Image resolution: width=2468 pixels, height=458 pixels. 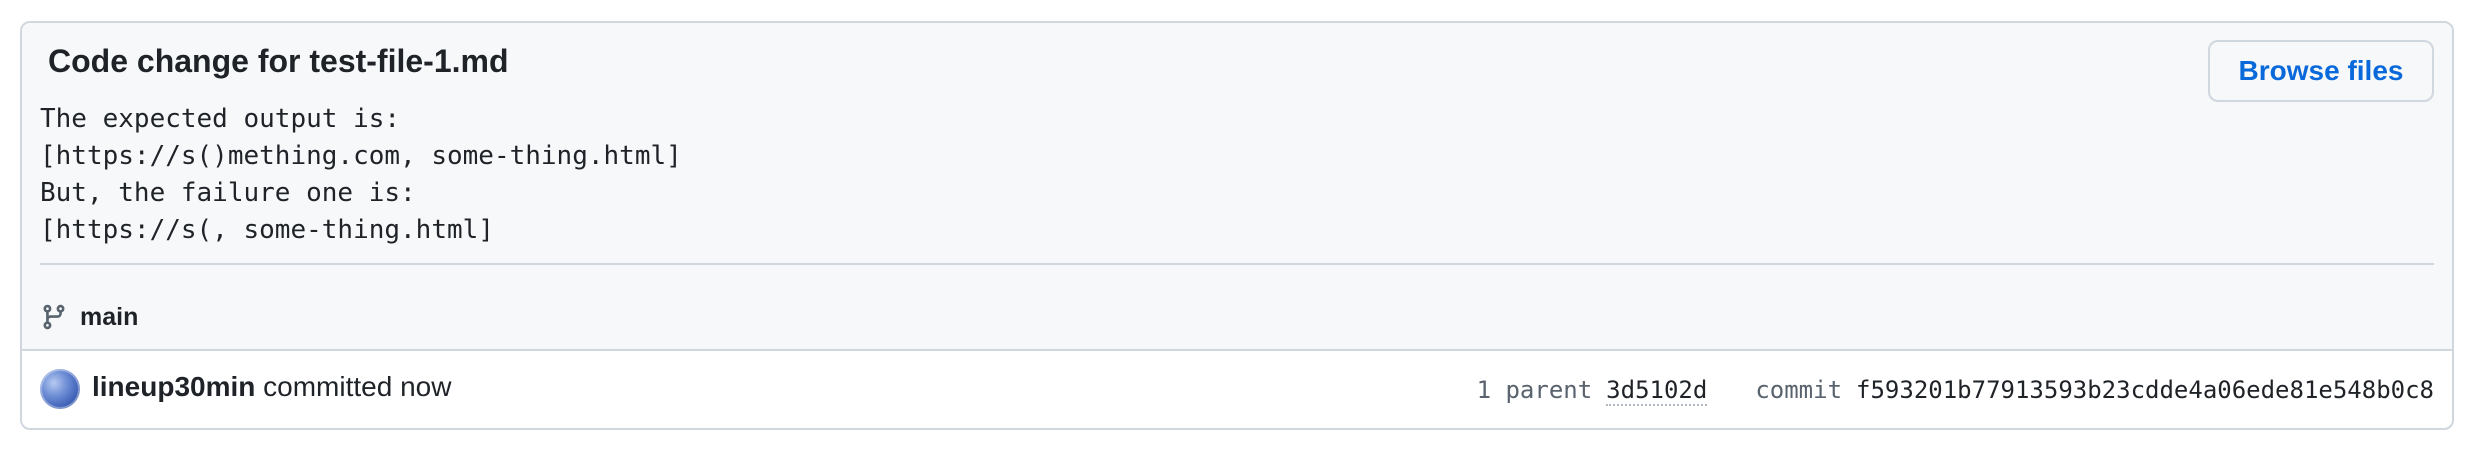 What do you see at coordinates (228, 193) in the screenshot?
I see `commit-description-line: But, the failure one is:` at bounding box center [228, 193].